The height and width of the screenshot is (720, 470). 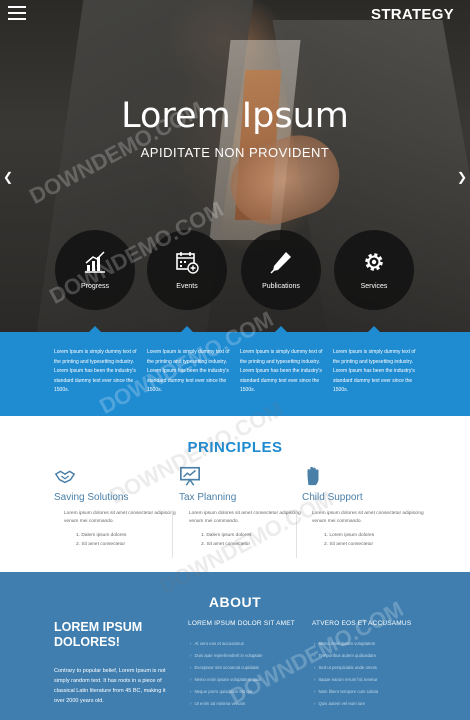 What do you see at coordinates (187, 263) in the screenshot?
I see `calendar-icon` at bounding box center [187, 263].